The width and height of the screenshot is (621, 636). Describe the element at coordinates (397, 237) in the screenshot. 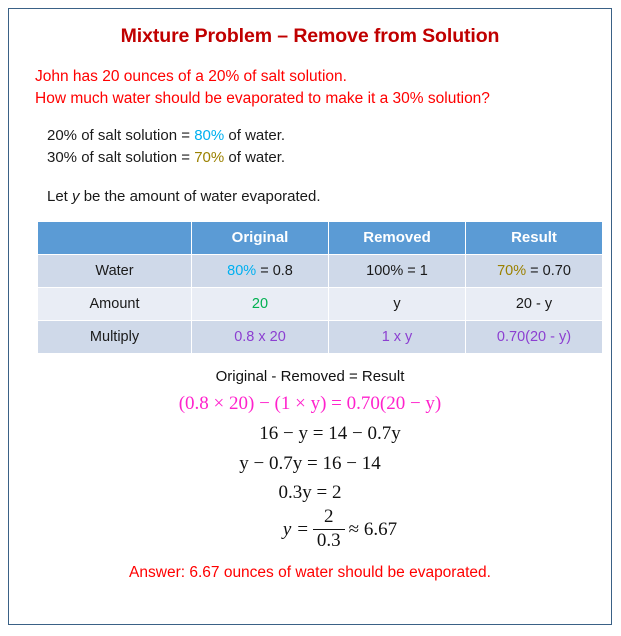

I see `table-header-removed: Removed` at that location.